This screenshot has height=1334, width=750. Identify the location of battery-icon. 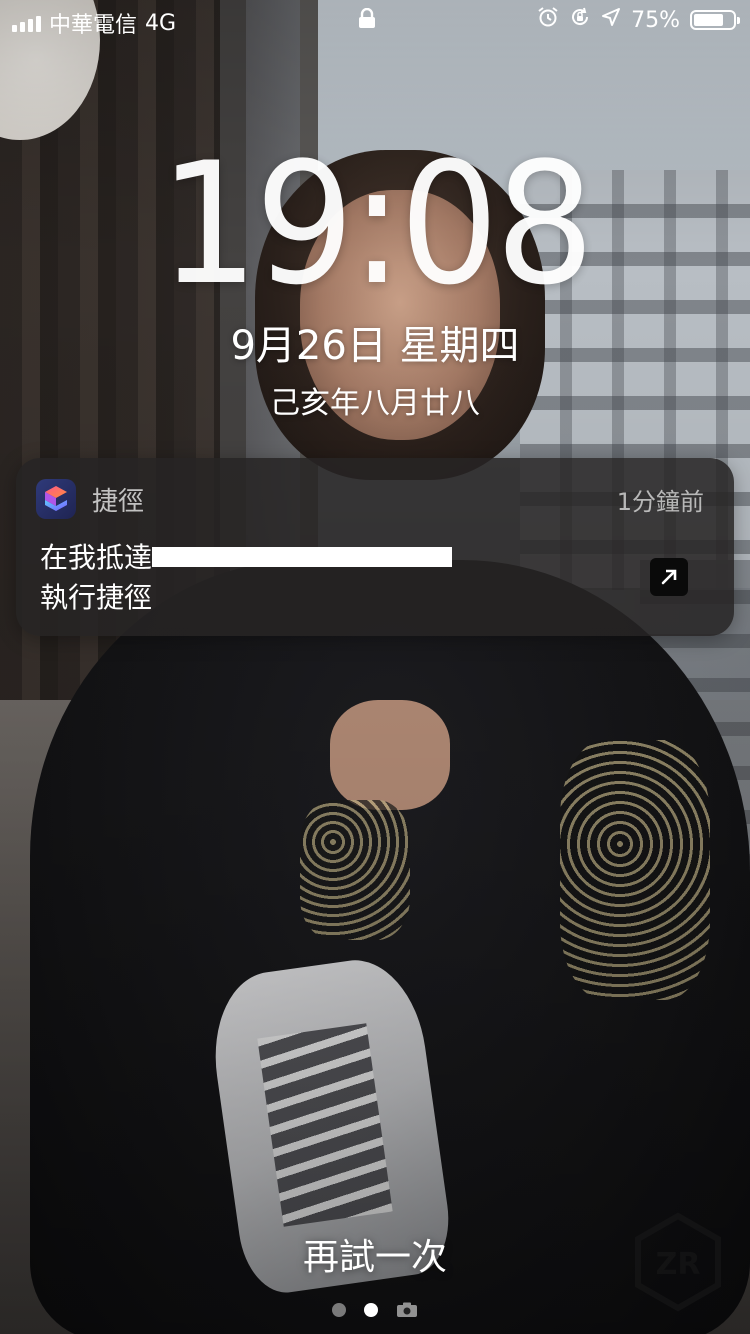
(715, 20).